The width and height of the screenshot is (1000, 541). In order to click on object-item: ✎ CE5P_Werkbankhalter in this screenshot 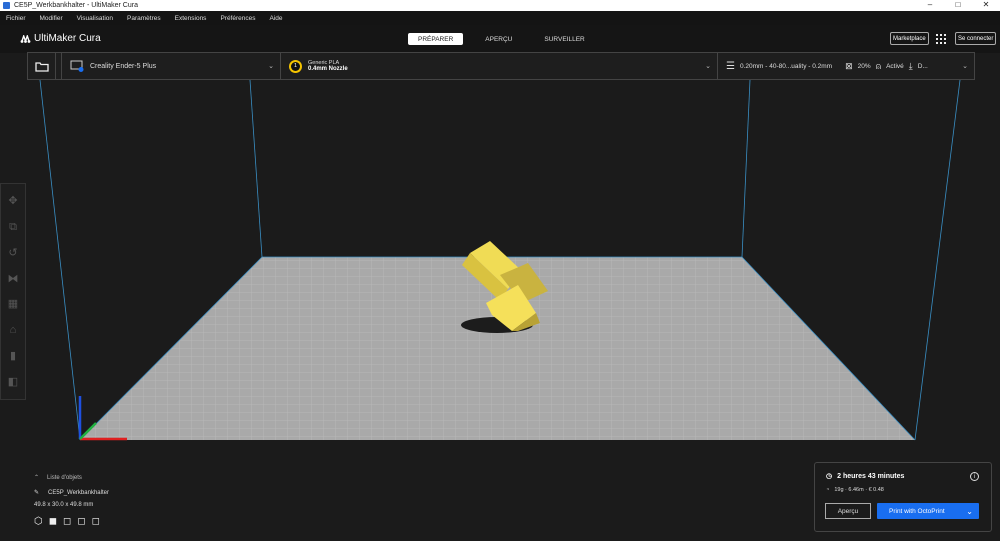, I will do `click(71, 493)`.